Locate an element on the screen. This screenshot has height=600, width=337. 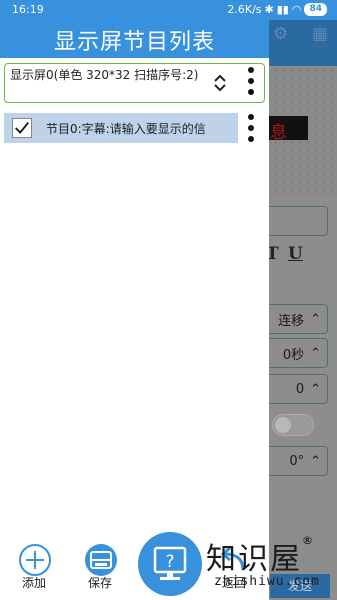
program-list-item: 节目0:字幕:请输入要显示的信 is located at coordinates (121, 128).